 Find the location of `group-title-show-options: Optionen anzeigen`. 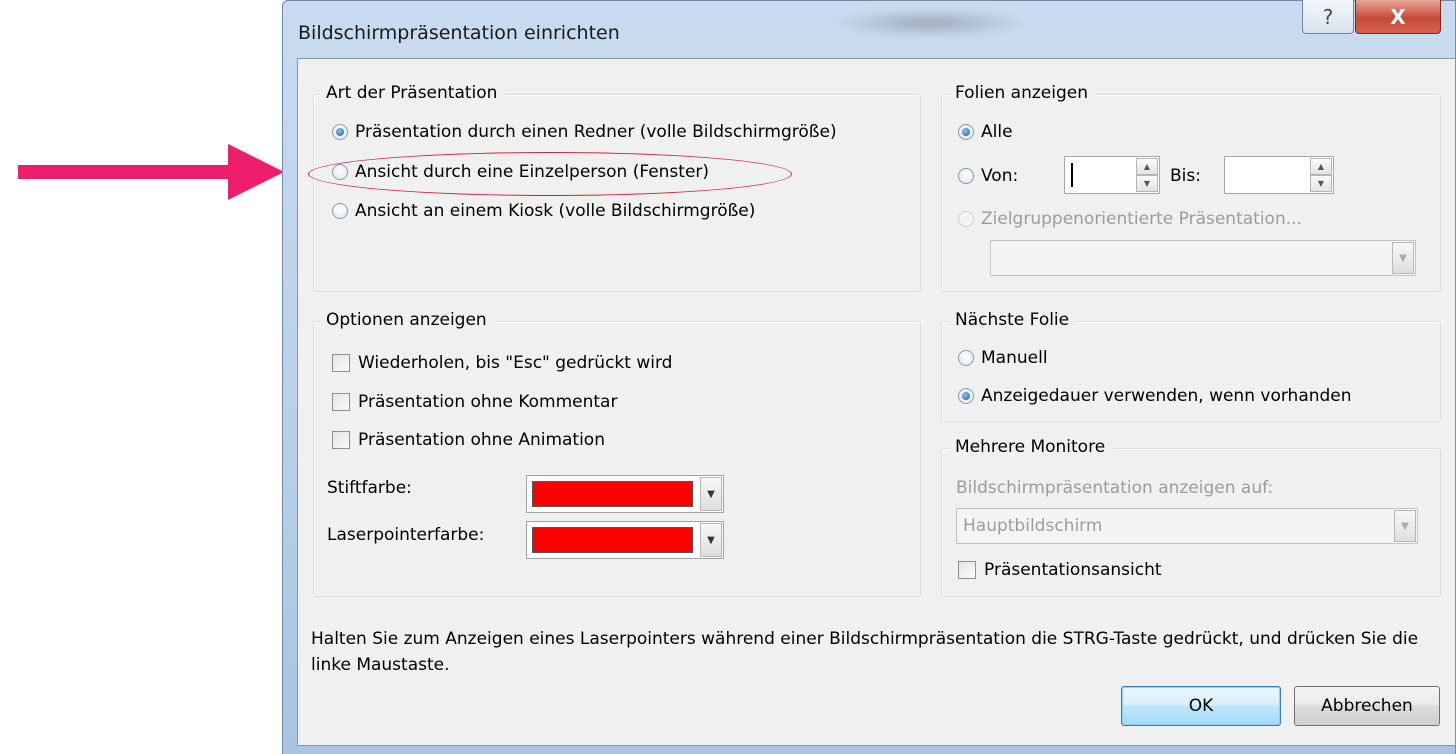

group-title-show-options: Optionen anzeigen is located at coordinates (406, 320).